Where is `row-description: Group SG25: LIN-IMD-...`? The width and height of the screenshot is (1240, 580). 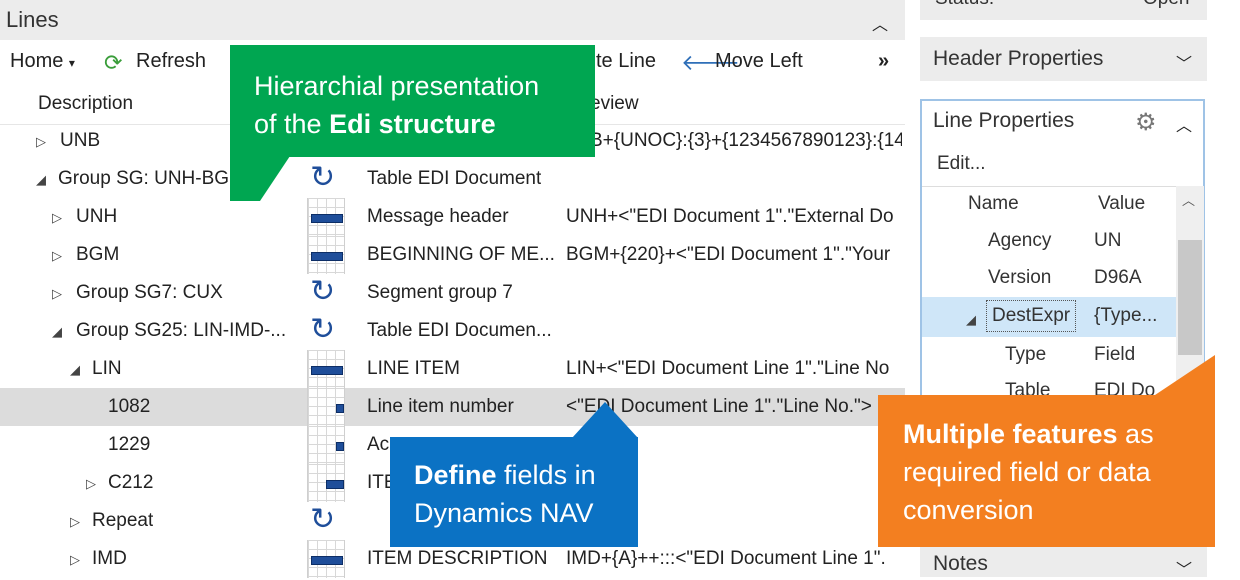 row-description: Group SG25: LIN-IMD-... is located at coordinates (181, 330).